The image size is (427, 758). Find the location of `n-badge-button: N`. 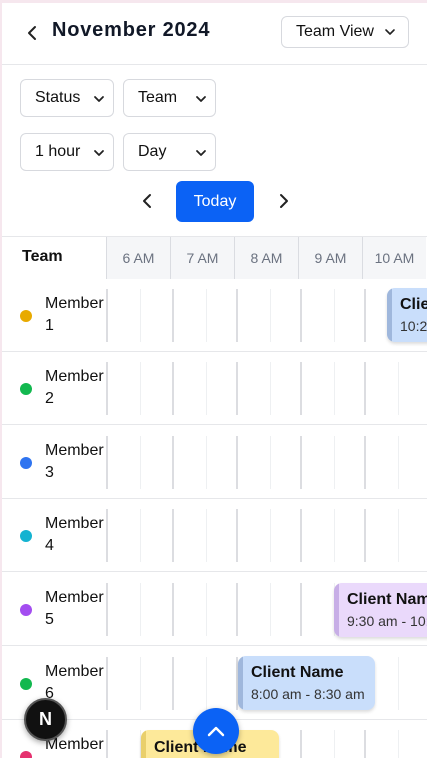

n-badge-button: N is located at coordinates (45, 719).